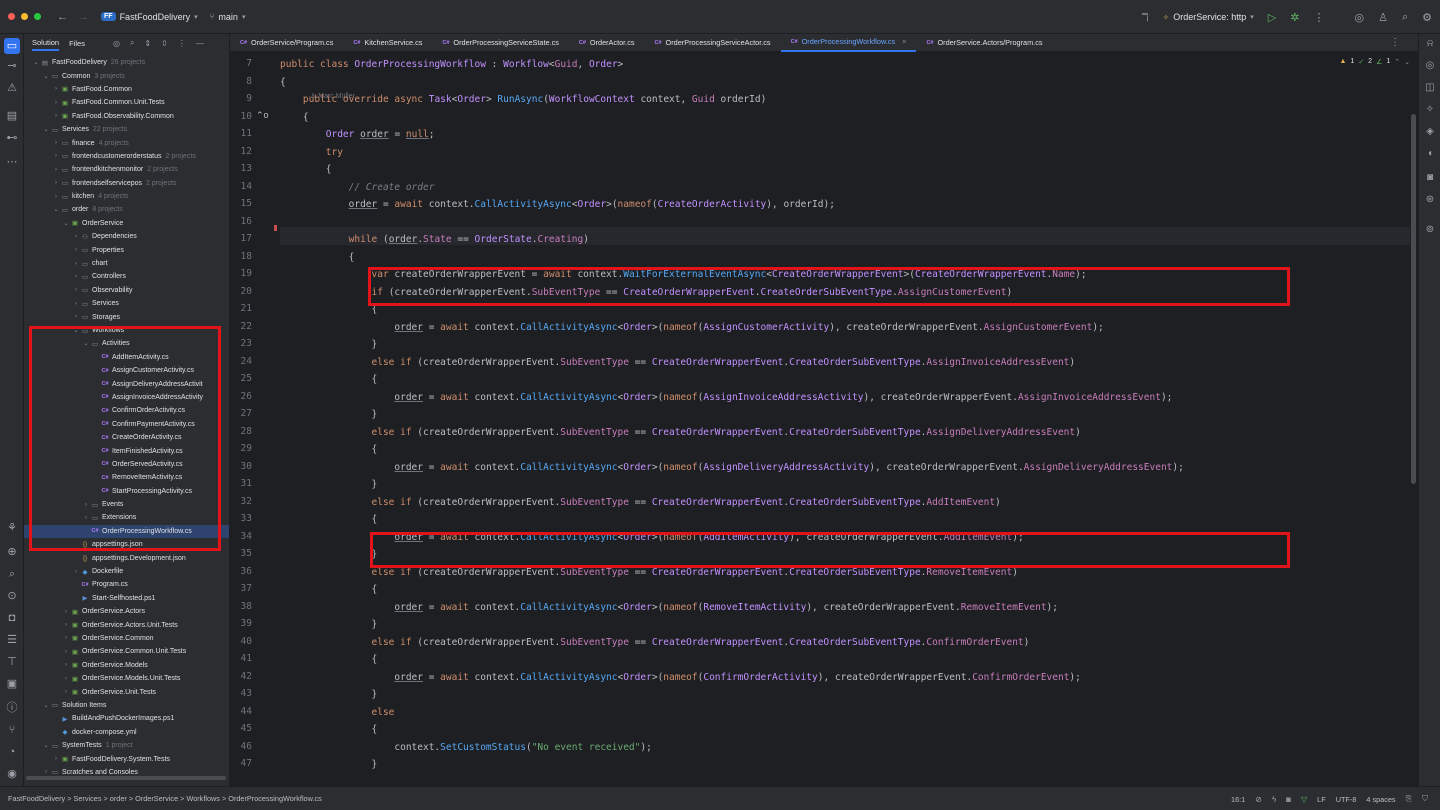 The image size is (1440, 810). What do you see at coordinates (126, 758) in the screenshot?
I see `tree-item: › ▣ FastFoodDelivery.System.Tests` at bounding box center [126, 758].